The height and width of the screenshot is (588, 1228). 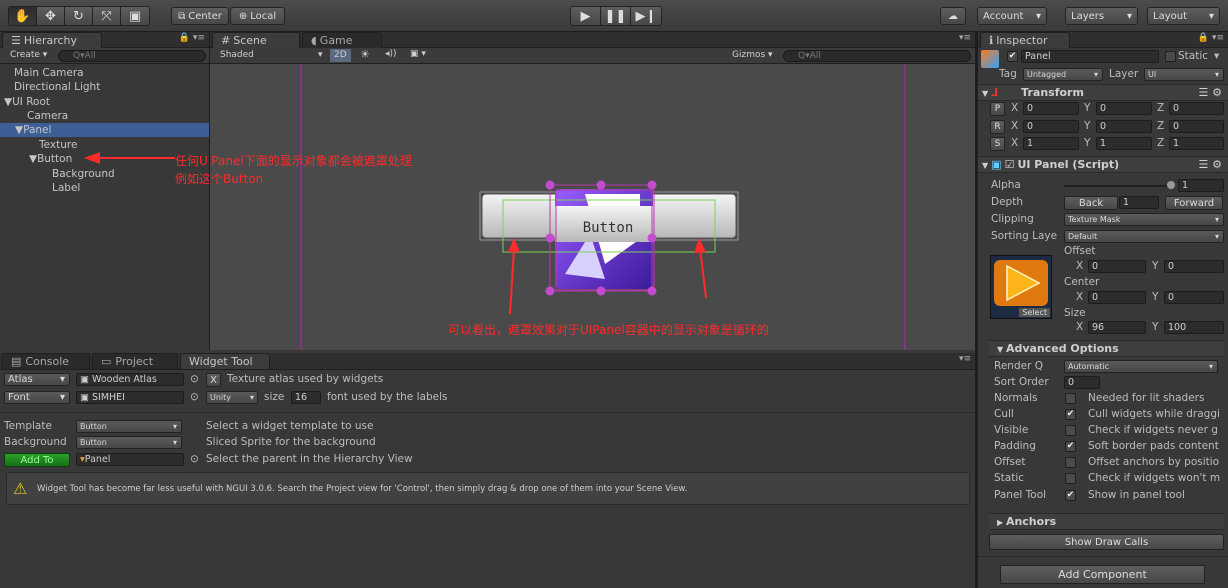 What do you see at coordinates (58, 145) in the screenshot?
I see `hierarchy-item-texture: Texture` at bounding box center [58, 145].